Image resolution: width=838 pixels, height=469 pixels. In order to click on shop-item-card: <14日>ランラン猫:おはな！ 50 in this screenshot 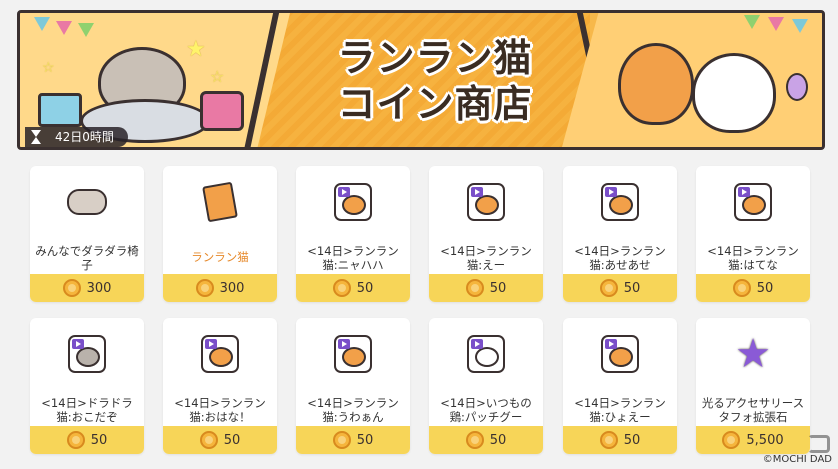, I will do `click(220, 386)`.